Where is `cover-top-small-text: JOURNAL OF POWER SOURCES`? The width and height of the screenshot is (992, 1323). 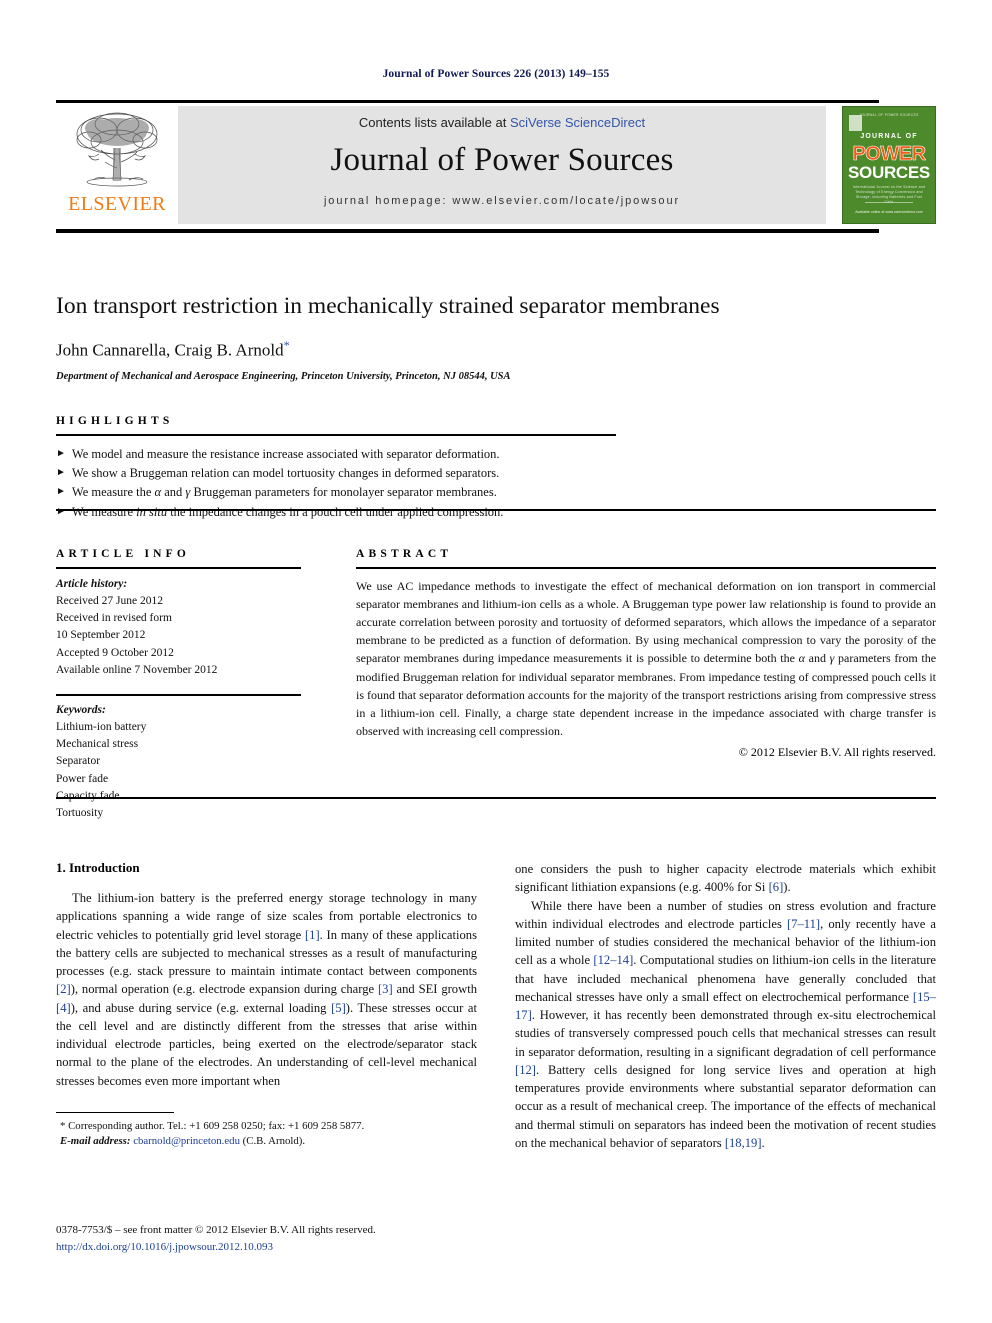
cover-top-small-text: JOURNAL OF POWER SOURCES is located at coordinates (889, 115).